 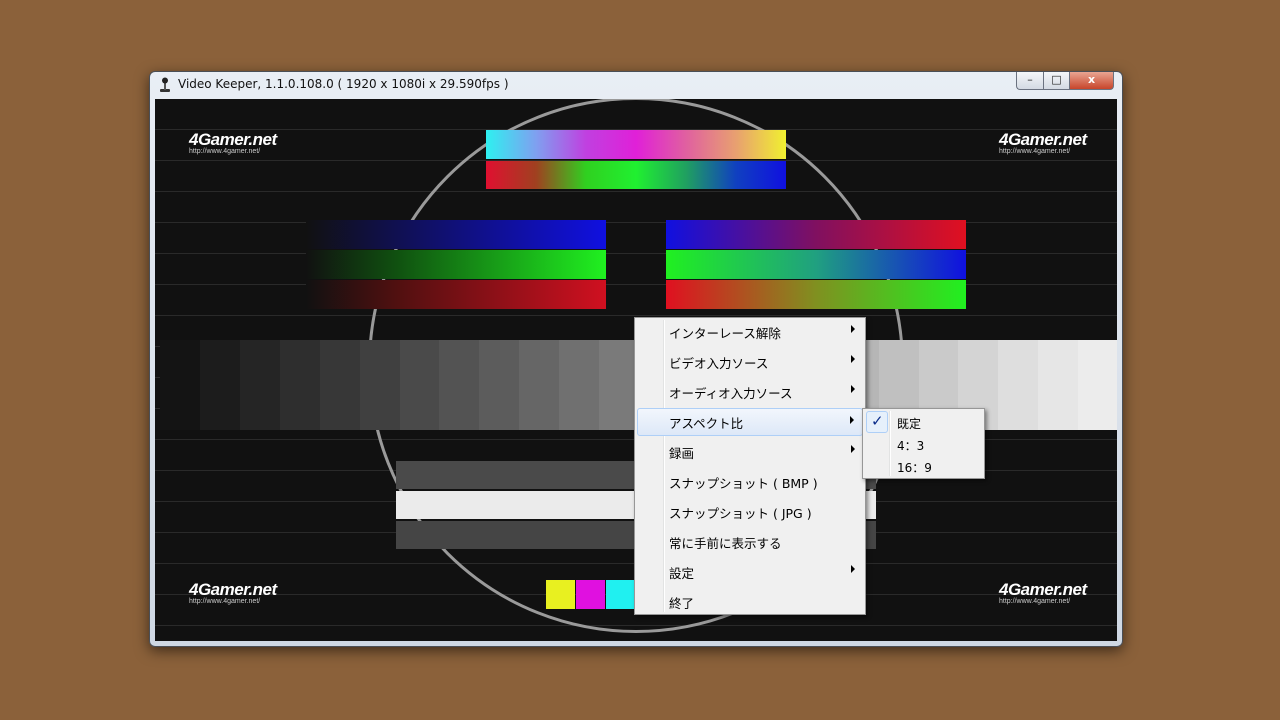 I want to click on blue-red-bar, so click(x=816, y=234).